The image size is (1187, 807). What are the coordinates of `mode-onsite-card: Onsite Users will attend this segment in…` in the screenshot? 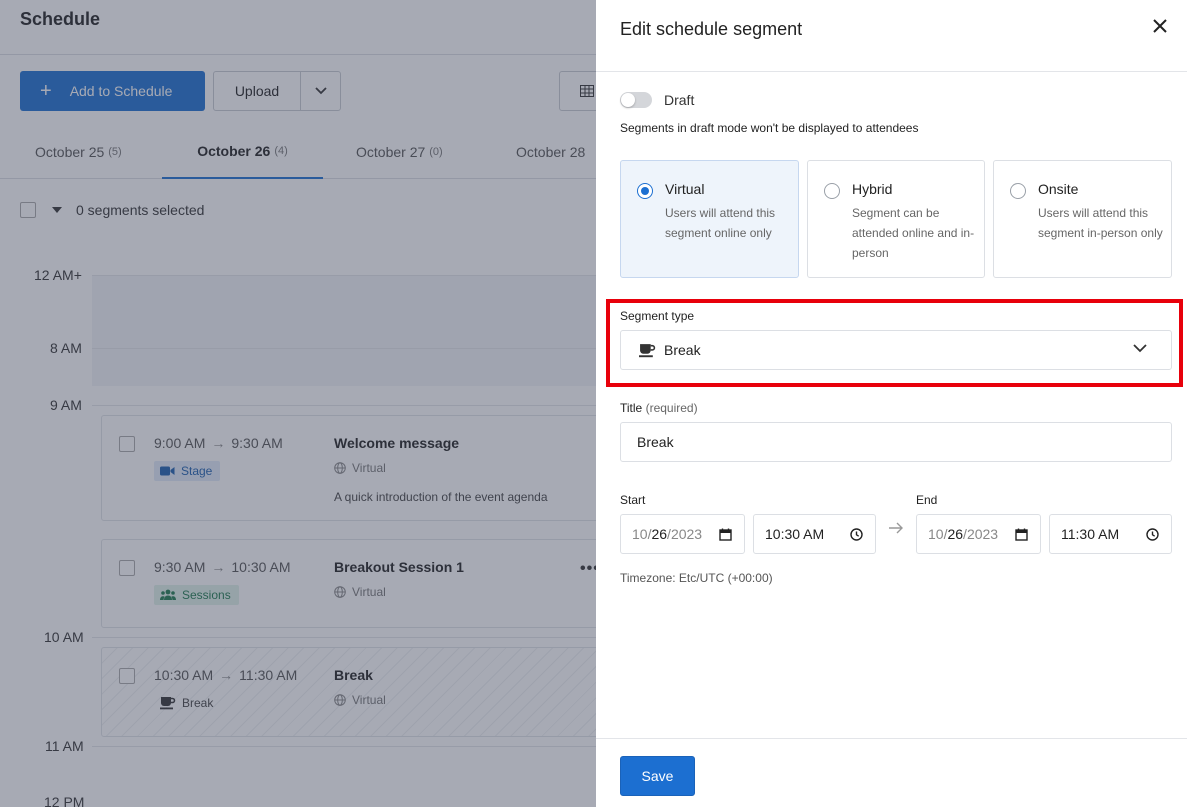 It's located at (1082, 219).